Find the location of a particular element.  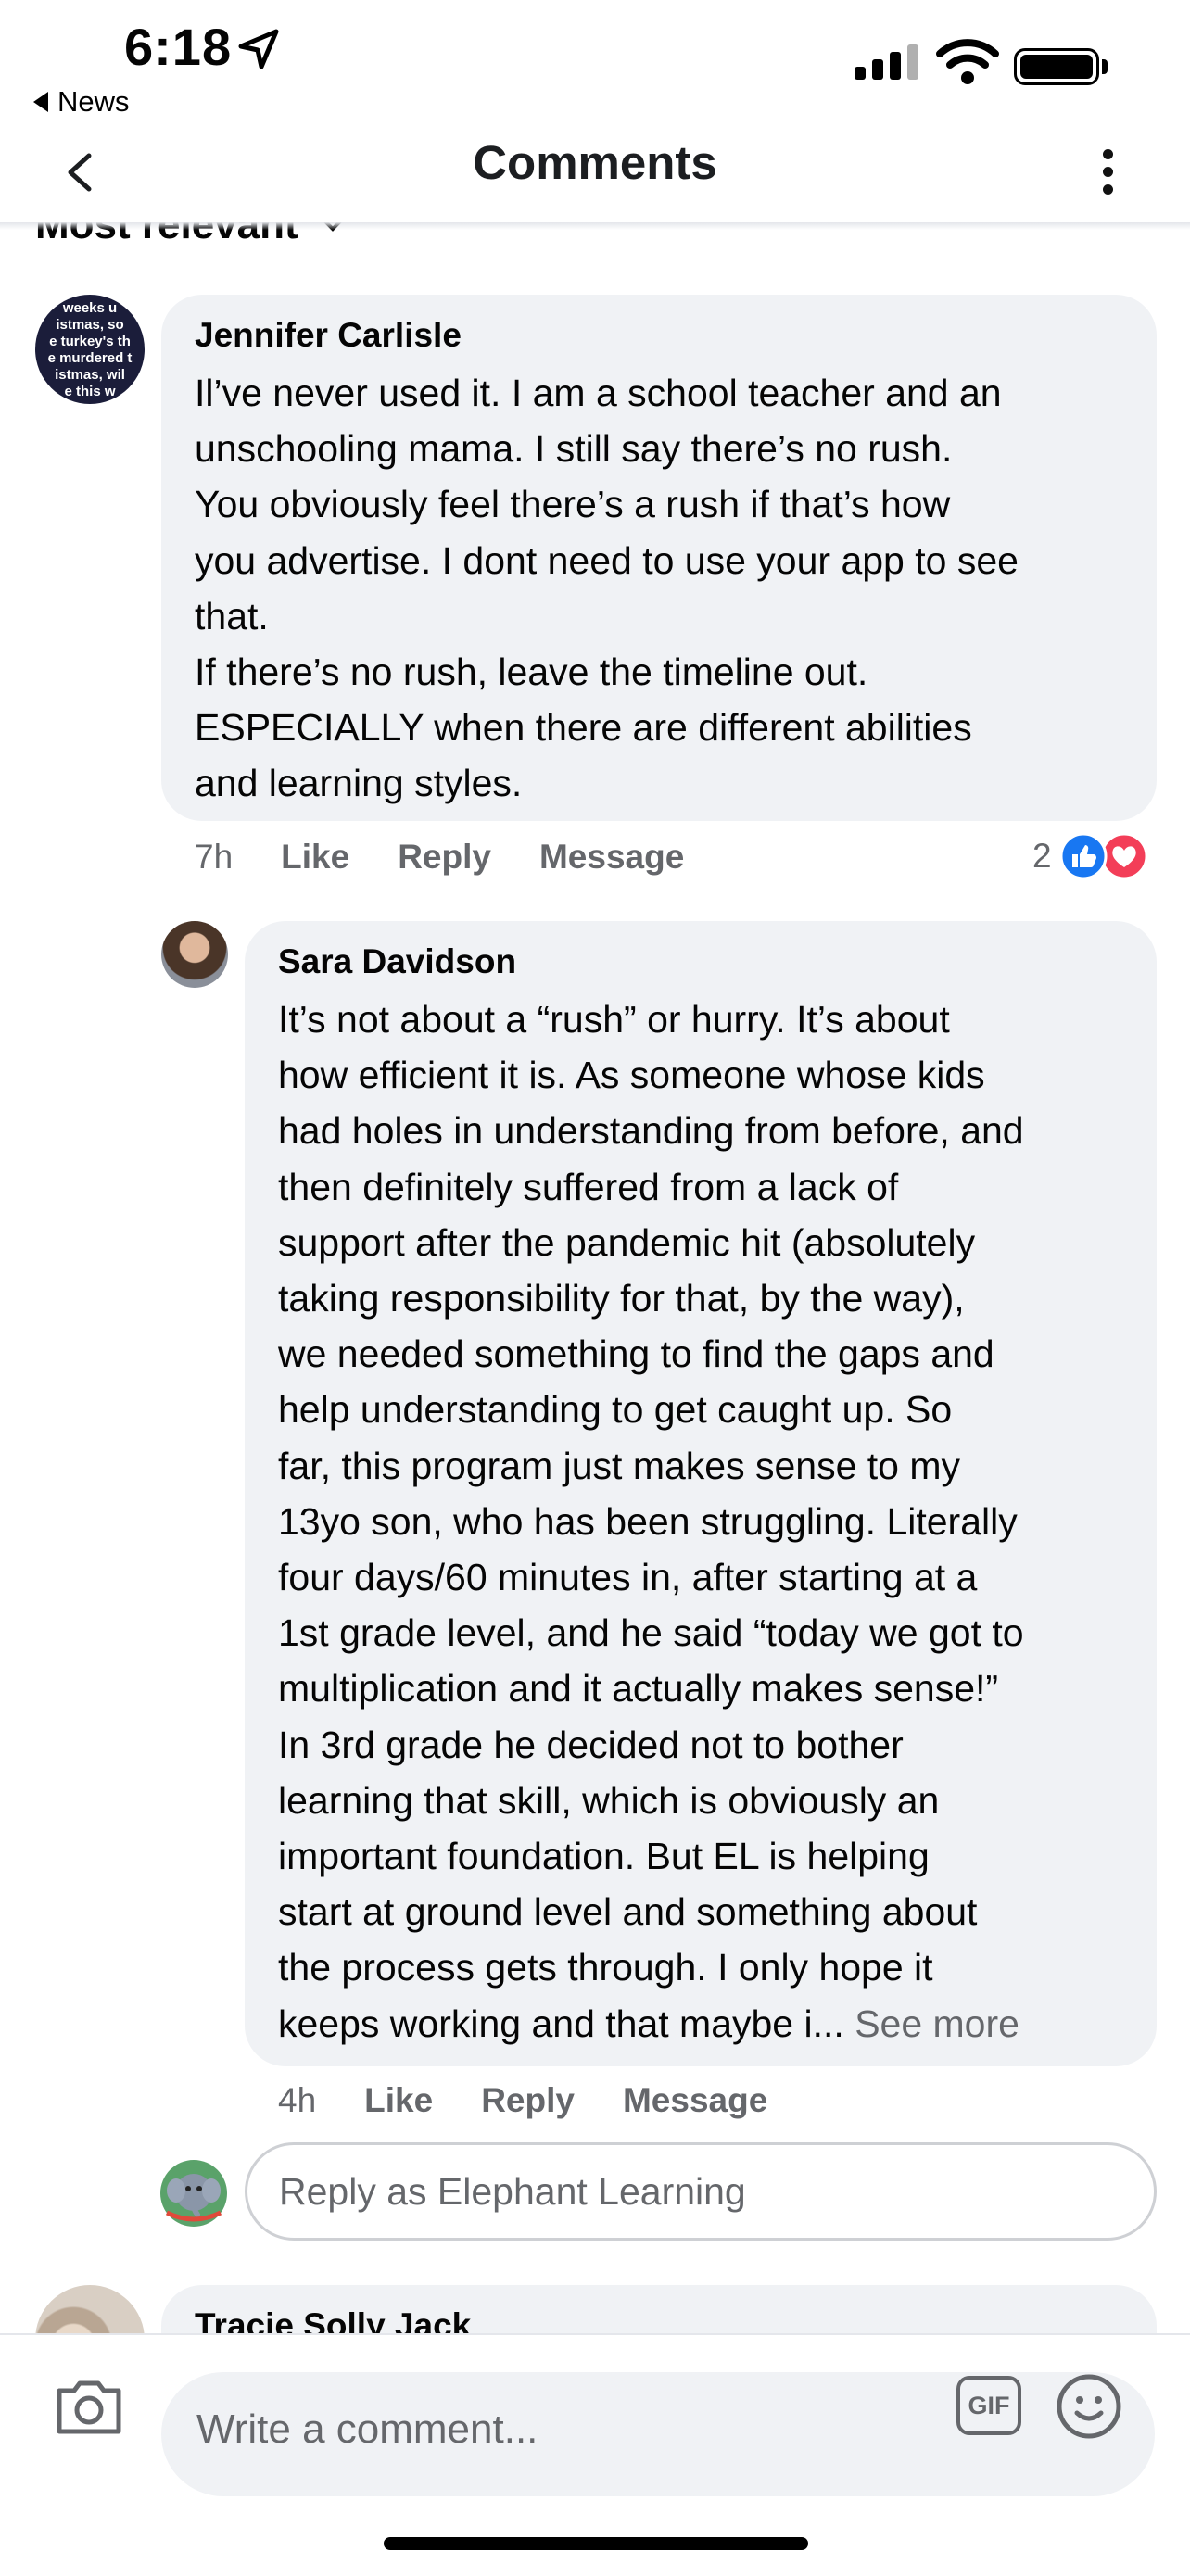

comment-actions: 7h Like Reply Message is located at coordinates (439, 857).